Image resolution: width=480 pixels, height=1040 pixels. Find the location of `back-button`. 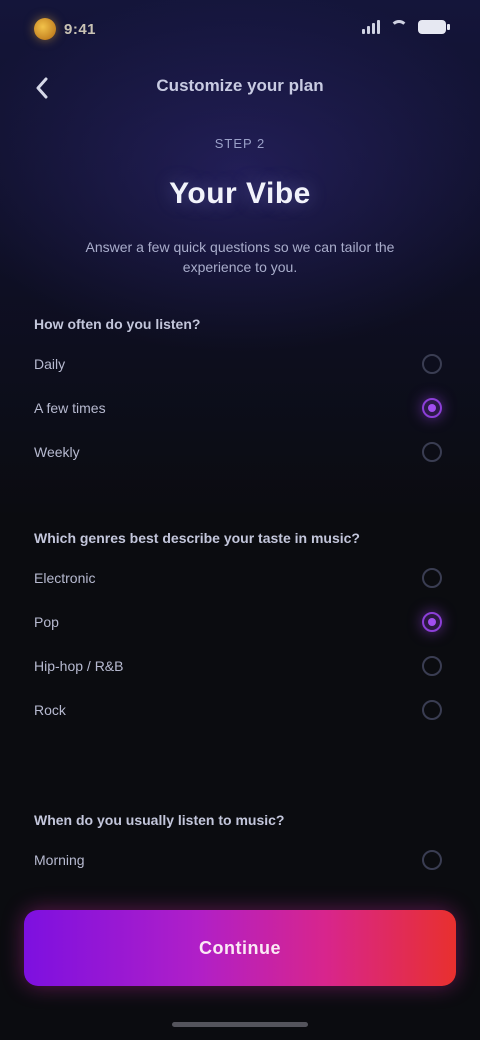

back-button is located at coordinates (42, 88).